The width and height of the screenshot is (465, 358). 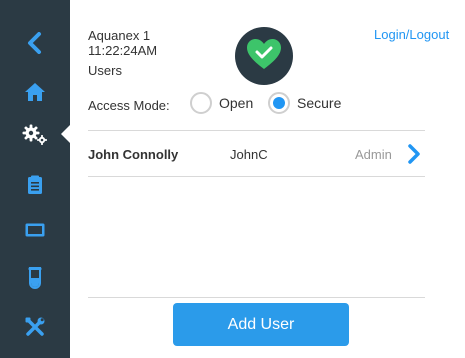 I want to click on settings-gears-icon, so click(x=35, y=135).